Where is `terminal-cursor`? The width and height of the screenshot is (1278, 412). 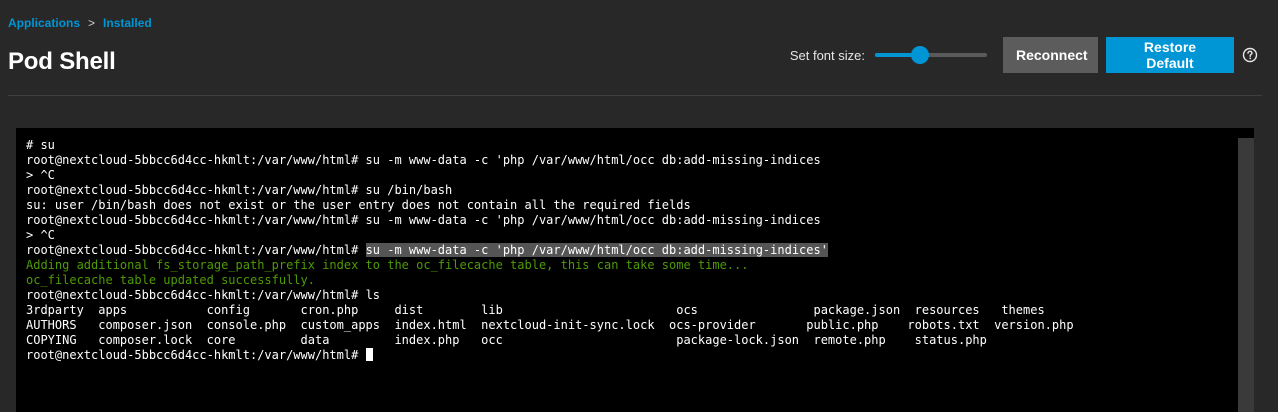
terminal-cursor is located at coordinates (369, 354).